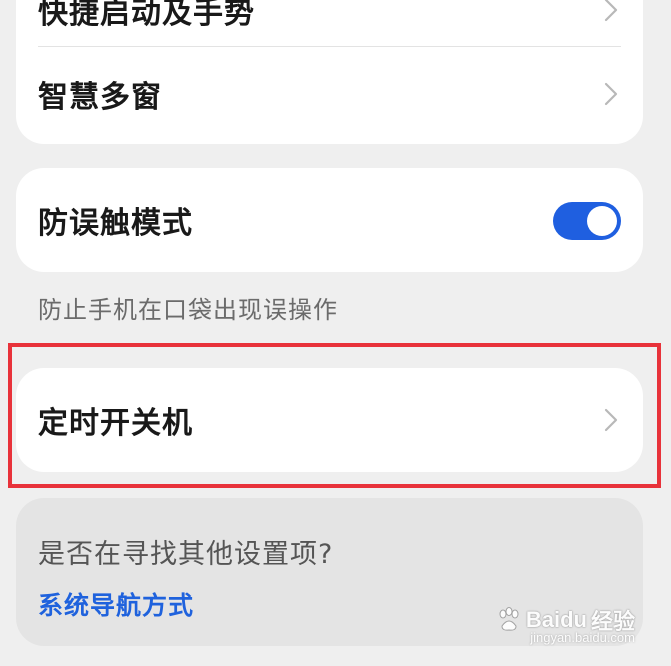 This screenshot has height=666, width=671. I want to click on settings-item-smart-multi-window: 智慧多窗, so click(329, 94).